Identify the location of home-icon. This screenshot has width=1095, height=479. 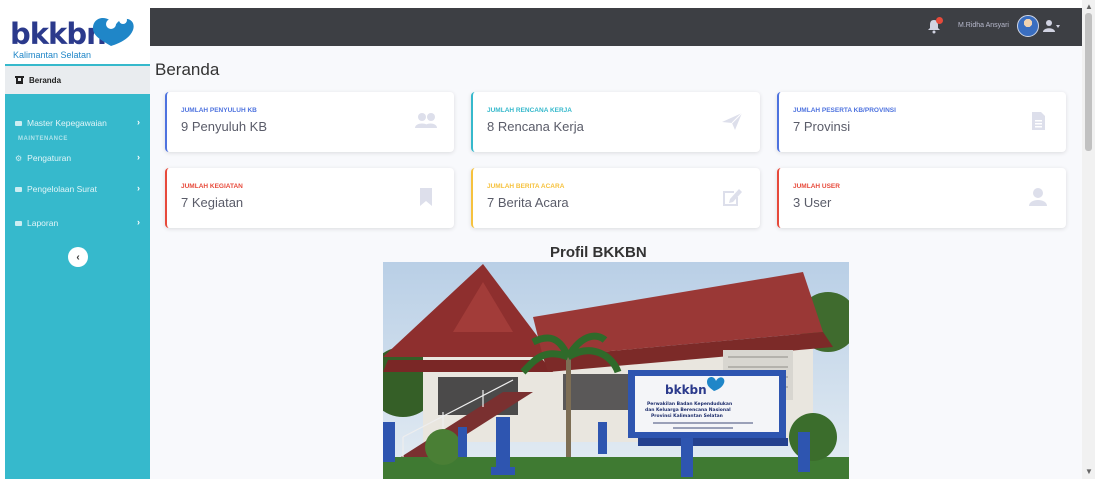
(19, 80).